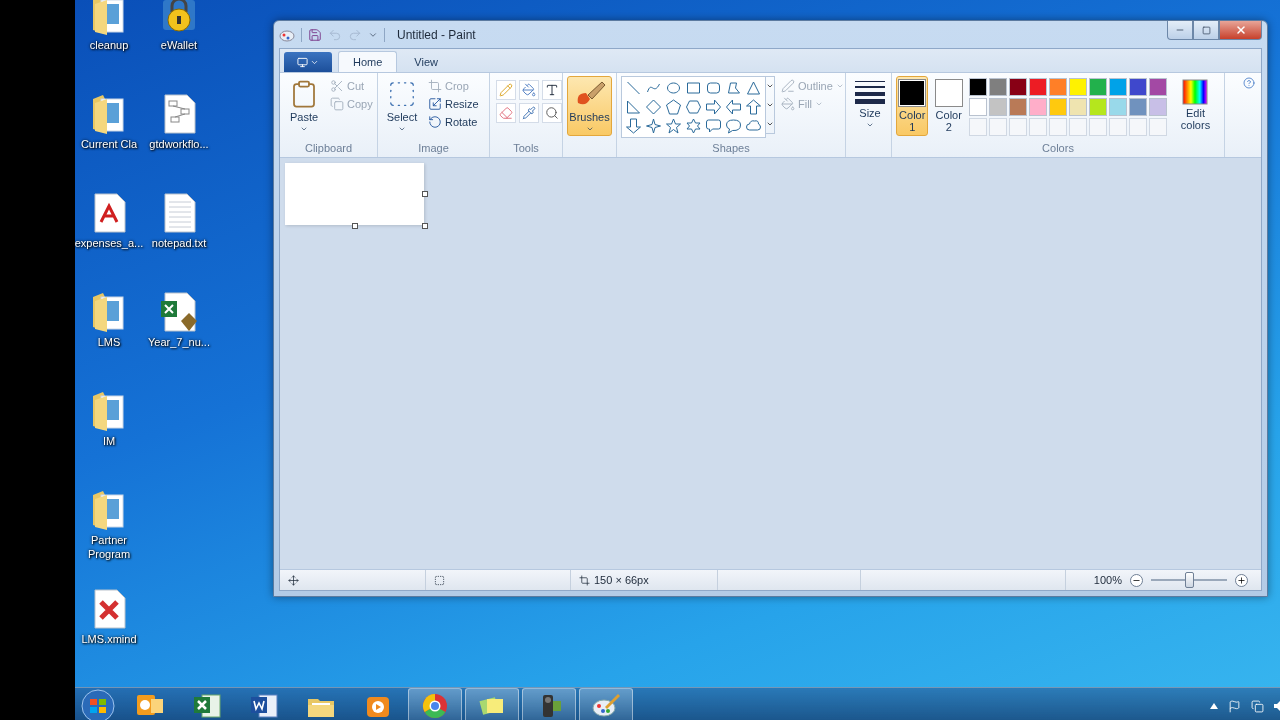 This screenshot has width=1280, height=720. Describe the element at coordinates (436, 34) in the screenshot. I see `window-title: Untitled - Paint` at that location.